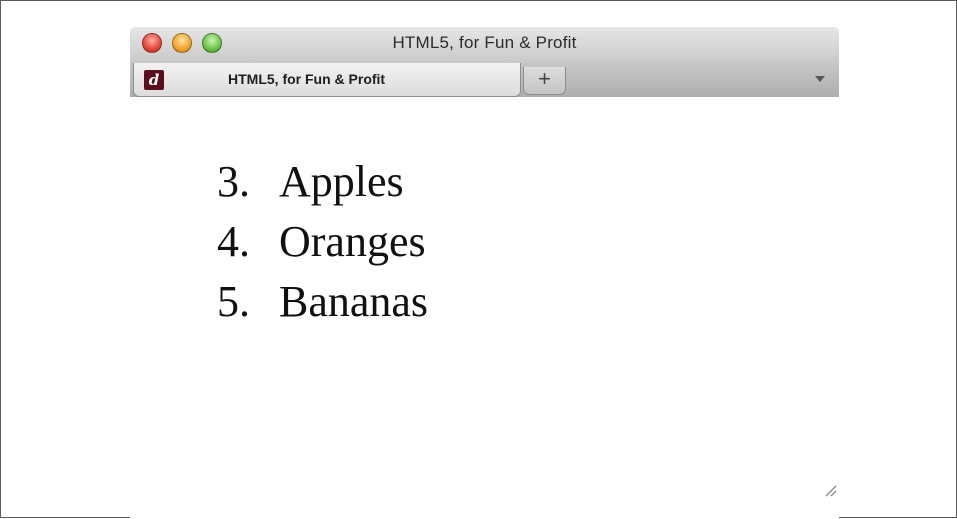 This screenshot has width=957, height=519. Describe the element at coordinates (233, 301) in the screenshot. I see `list-item-number: 5.` at that location.